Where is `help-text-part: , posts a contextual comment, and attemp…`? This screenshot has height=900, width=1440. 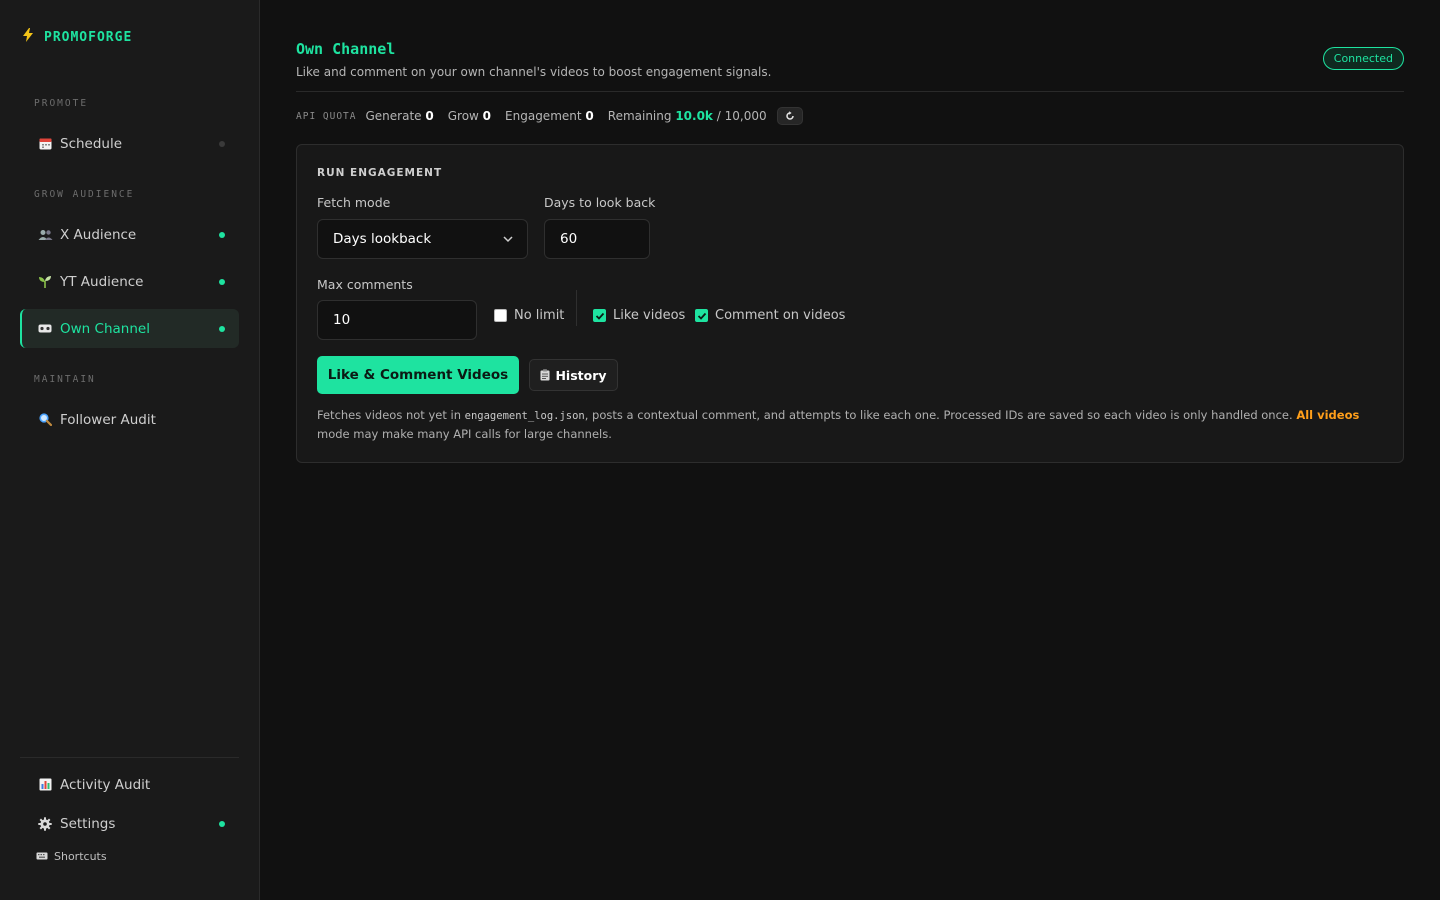 help-text-part: , posts a contextual comment, and attemp… is located at coordinates (940, 415).